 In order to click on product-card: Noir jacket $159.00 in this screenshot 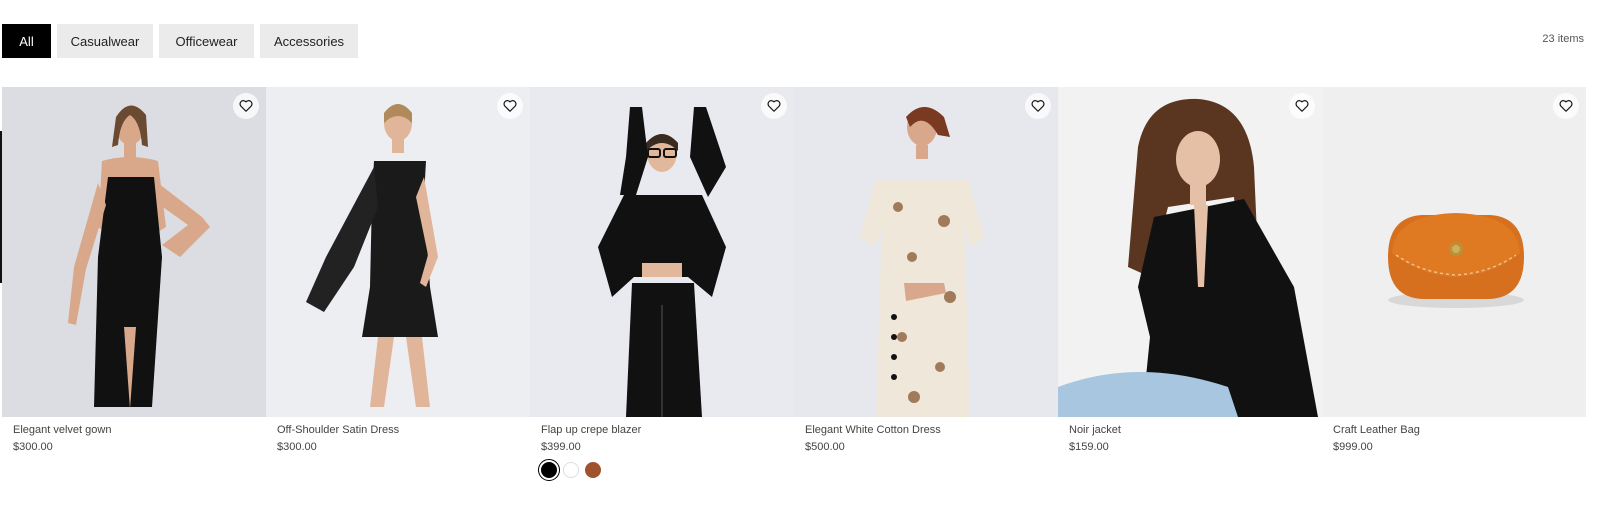, I will do `click(1190, 282)`.